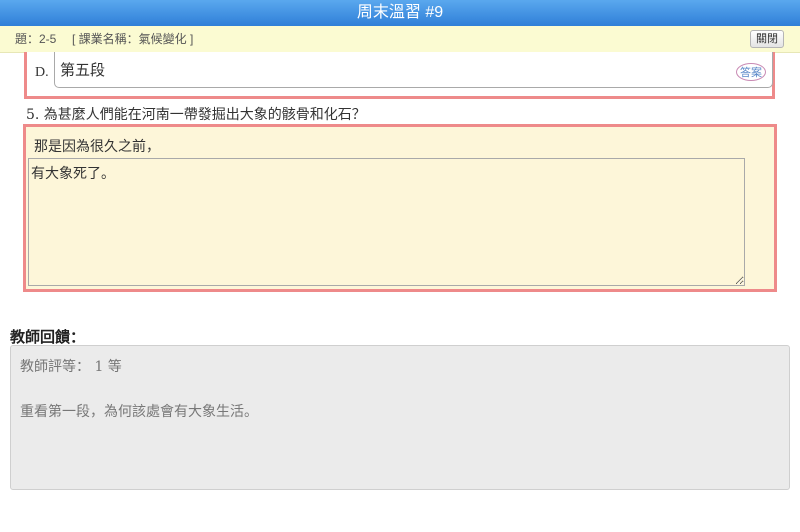 This screenshot has width=800, height=532. I want to click on option-d-field: 第五段 答案, so click(413, 70).